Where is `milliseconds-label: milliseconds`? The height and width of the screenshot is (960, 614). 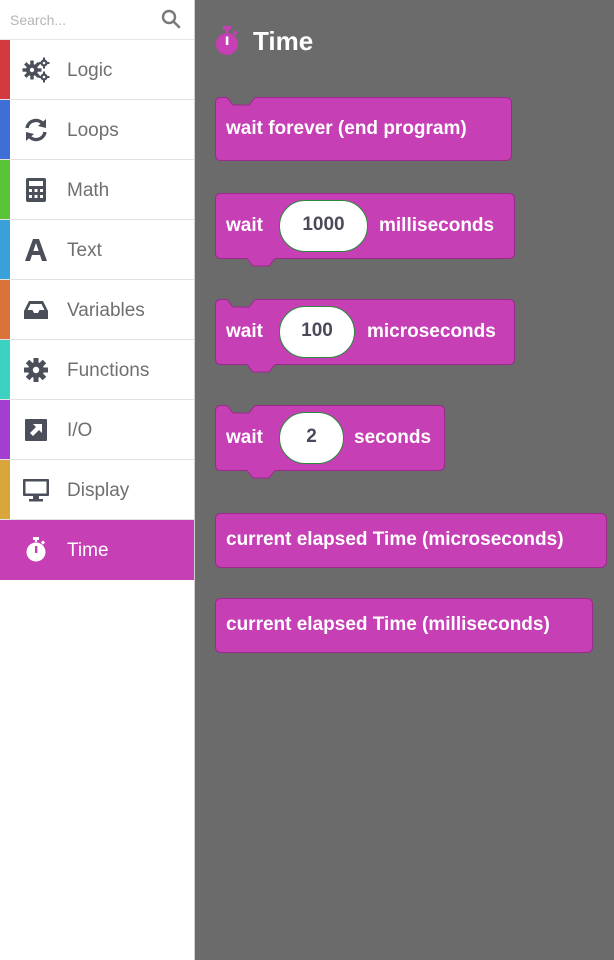
milliseconds-label: milliseconds is located at coordinates (437, 225).